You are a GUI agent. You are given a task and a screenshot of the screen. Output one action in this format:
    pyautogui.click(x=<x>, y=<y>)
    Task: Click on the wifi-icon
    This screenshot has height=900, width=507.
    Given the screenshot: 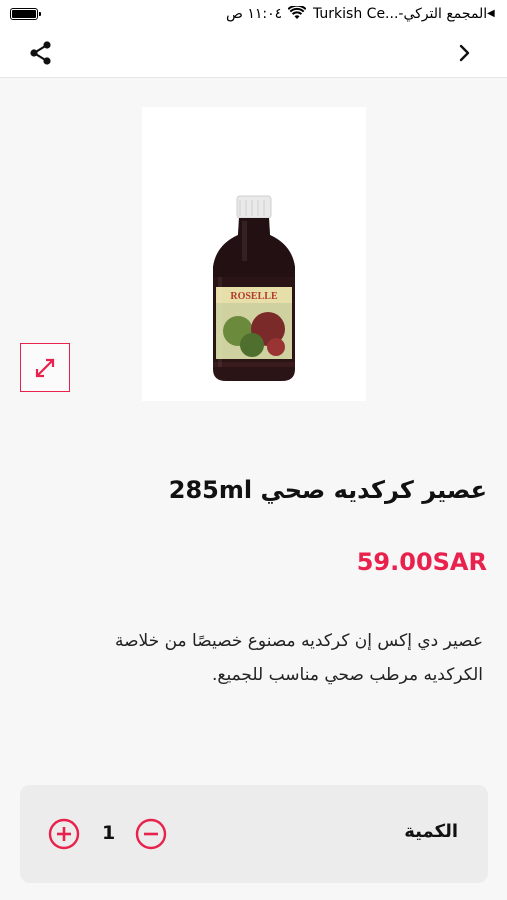 What is the action you would take?
    pyautogui.click(x=297, y=12)
    